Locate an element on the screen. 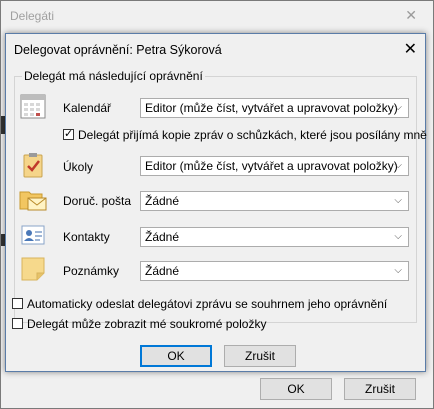 The image size is (434, 409). checkmark-icon: ✓ is located at coordinates (69, 134).